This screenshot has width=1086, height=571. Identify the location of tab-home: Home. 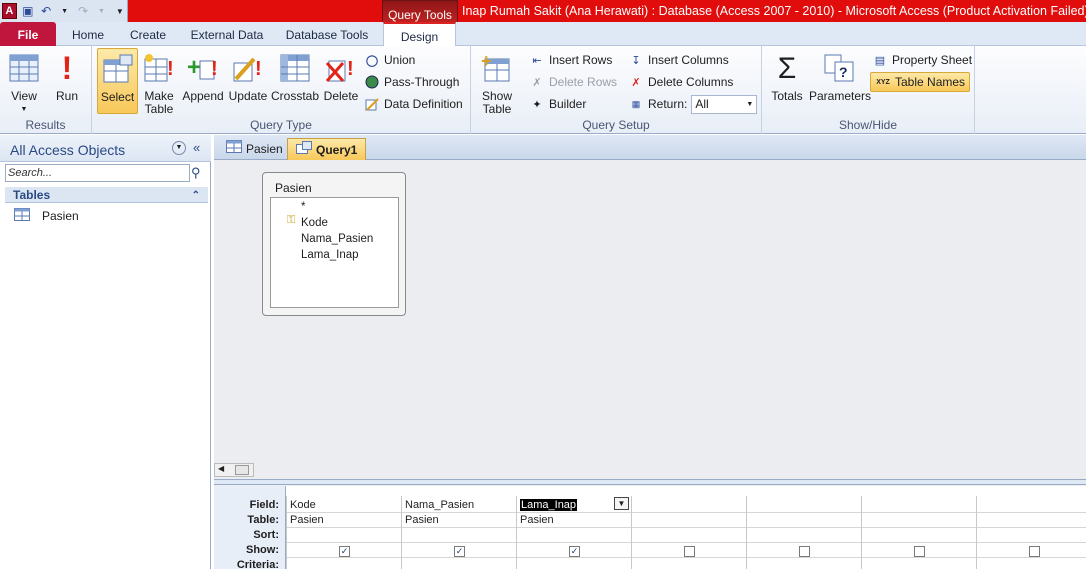
(88, 34).